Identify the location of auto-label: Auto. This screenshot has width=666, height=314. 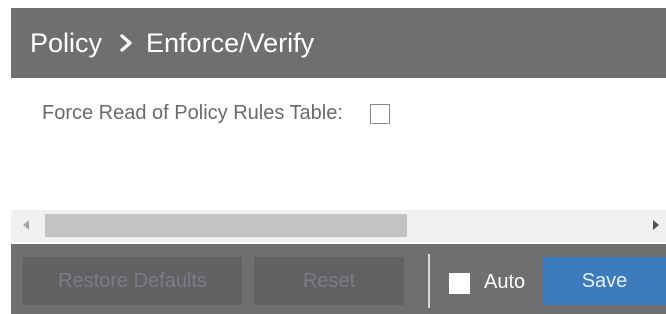
(505, 282).